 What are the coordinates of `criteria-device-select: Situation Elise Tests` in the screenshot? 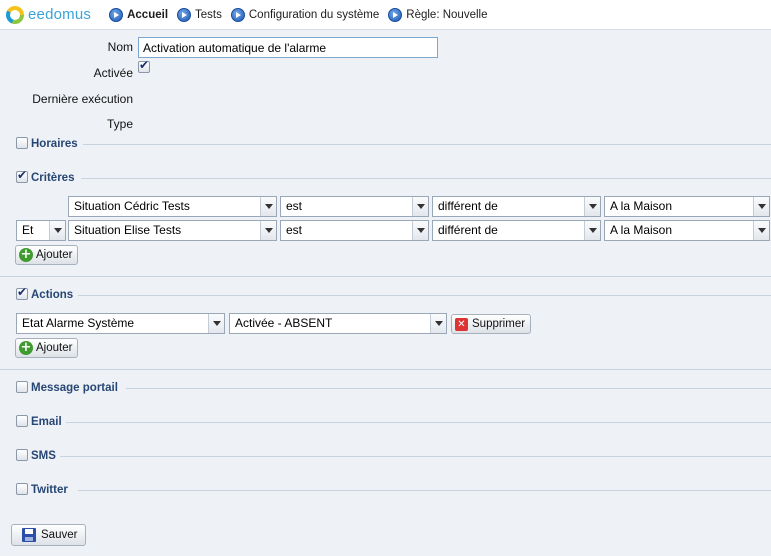 It's located at (172, 230).